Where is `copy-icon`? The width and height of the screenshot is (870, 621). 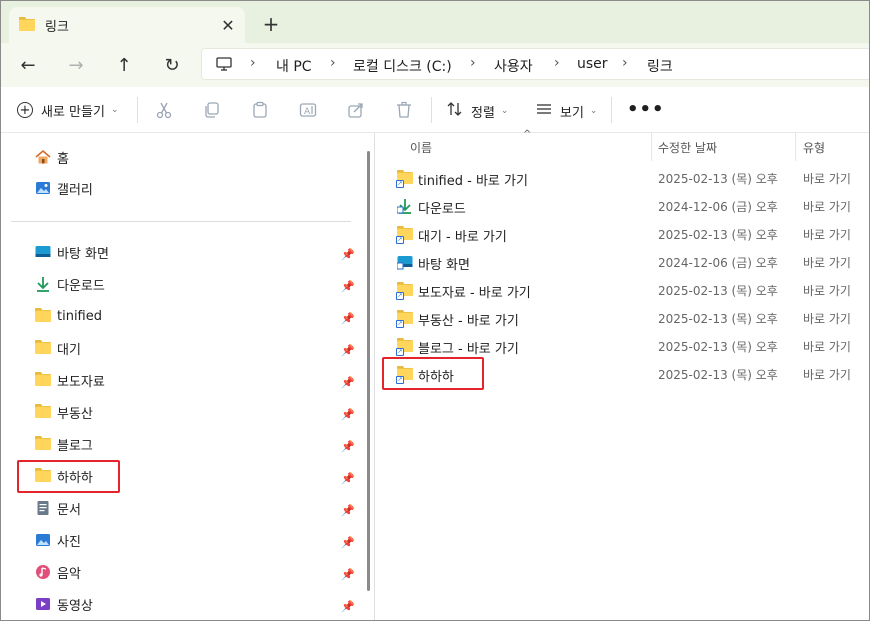
copy-icon is located at coordinates (212, 110).